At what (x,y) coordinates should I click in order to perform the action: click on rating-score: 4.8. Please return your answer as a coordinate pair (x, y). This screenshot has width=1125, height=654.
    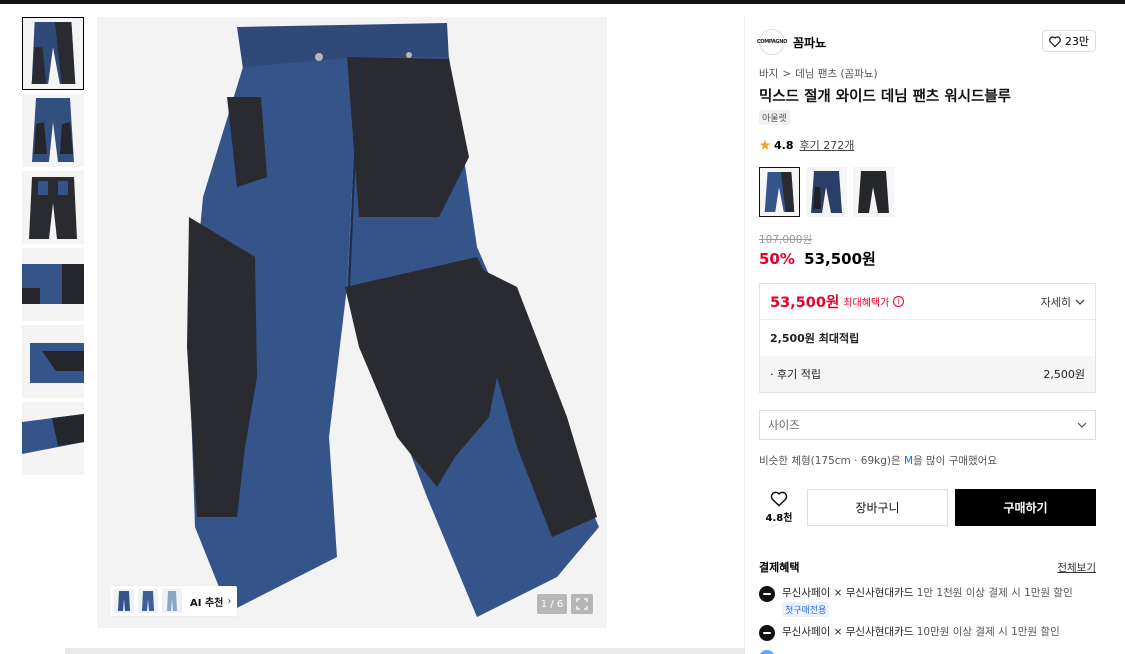
    Looking at the image, I should click on (784, 145).